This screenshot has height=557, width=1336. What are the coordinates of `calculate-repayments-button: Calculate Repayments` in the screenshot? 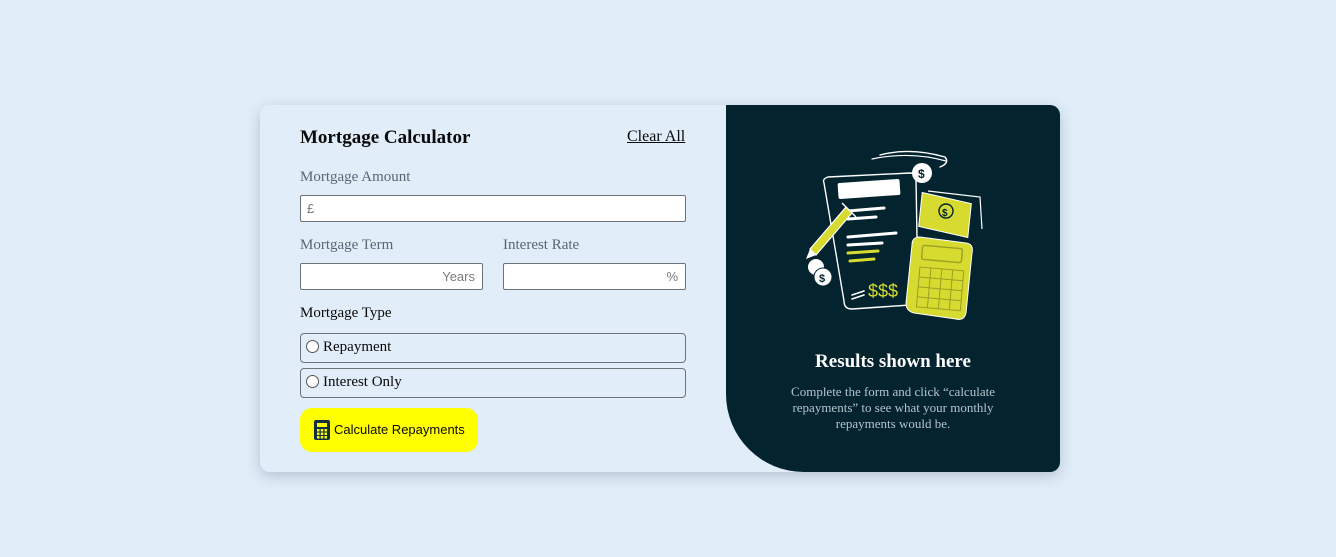 It's located at (389, 430).